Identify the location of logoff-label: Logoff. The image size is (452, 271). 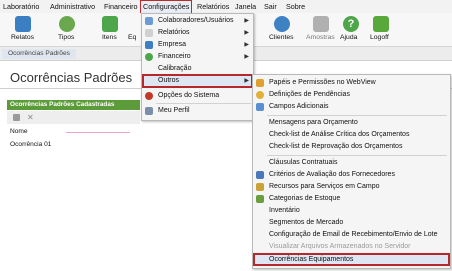
(379, 37).